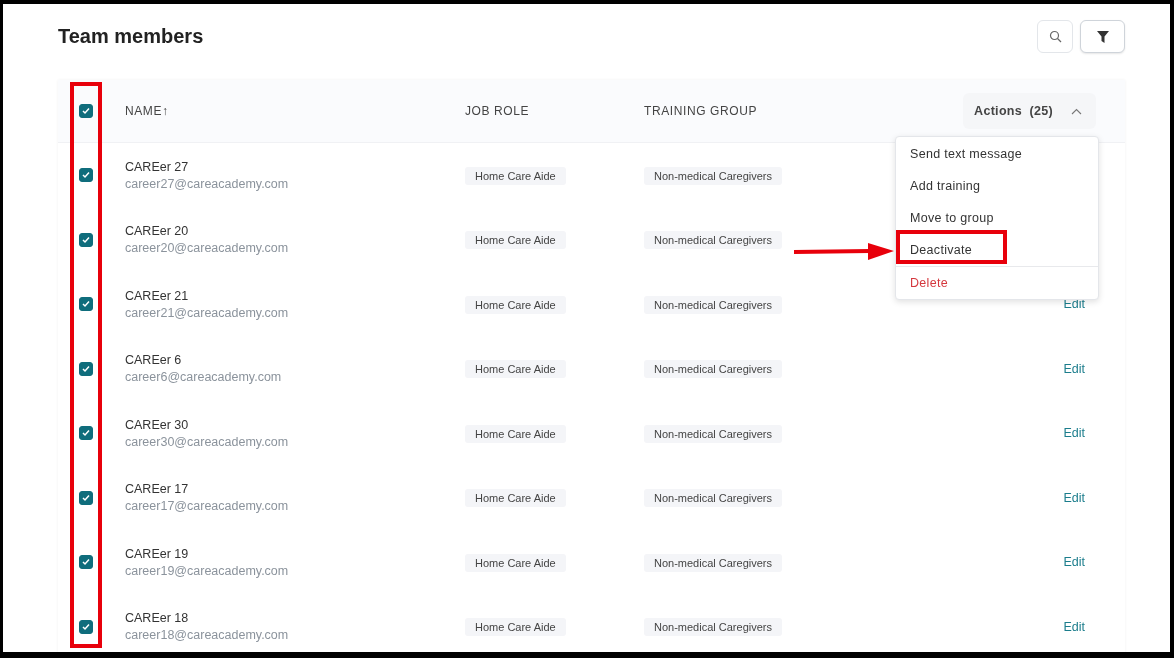 This screenshot has height=658, width=1174. I want to click on page-title: Team members, so click(131, 36).